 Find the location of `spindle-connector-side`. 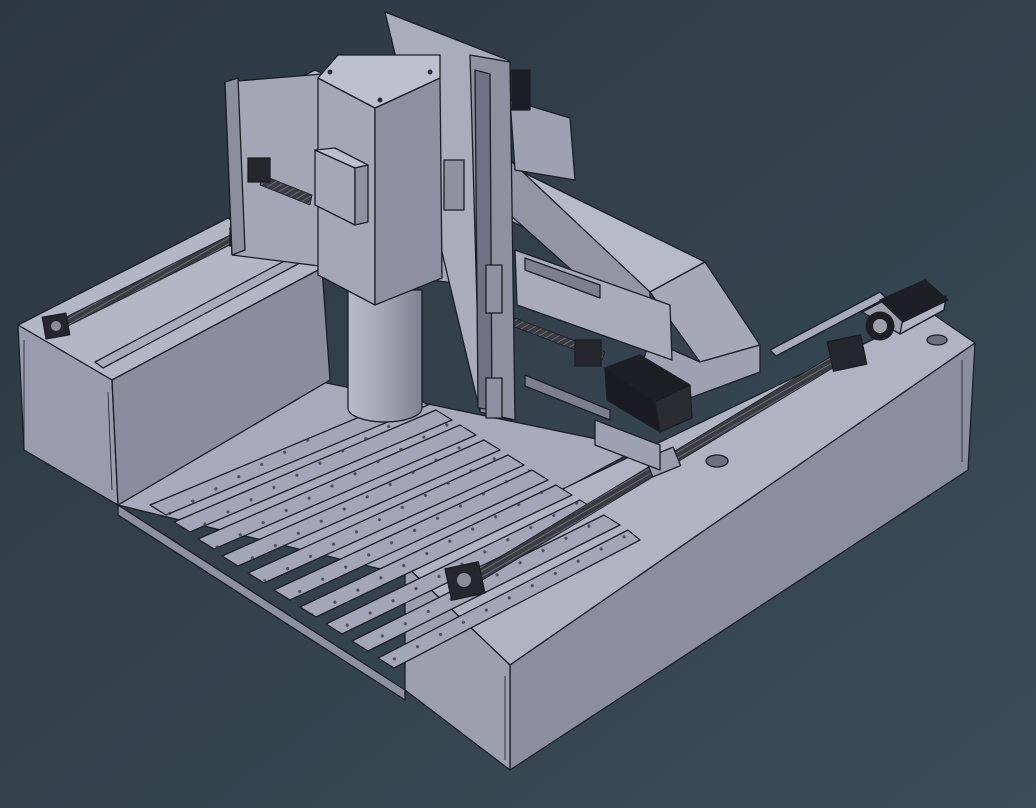

spindle-connector-side is located at coordinates (361, 195).